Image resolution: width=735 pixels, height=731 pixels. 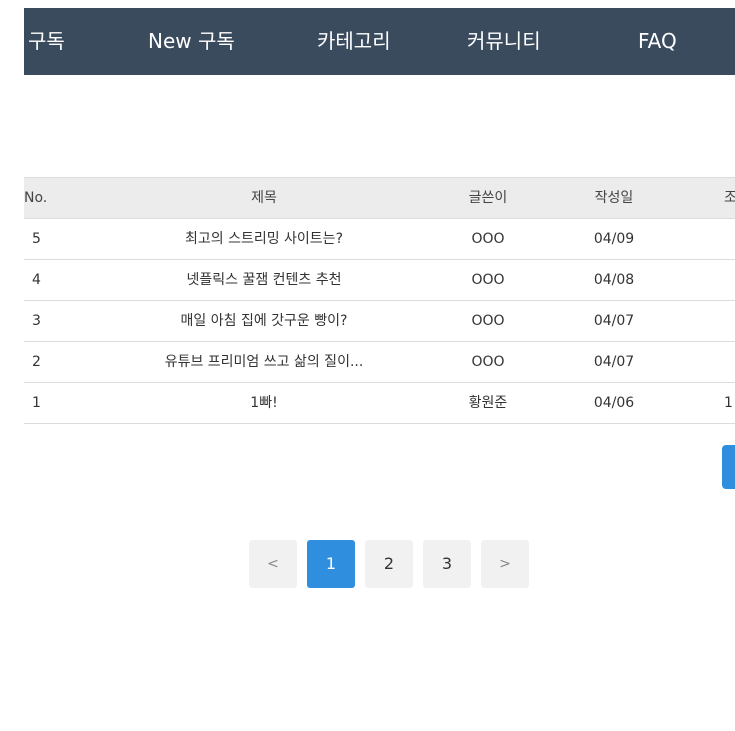 I want to click on page-button-3: 3, so click(x=447, y=564).